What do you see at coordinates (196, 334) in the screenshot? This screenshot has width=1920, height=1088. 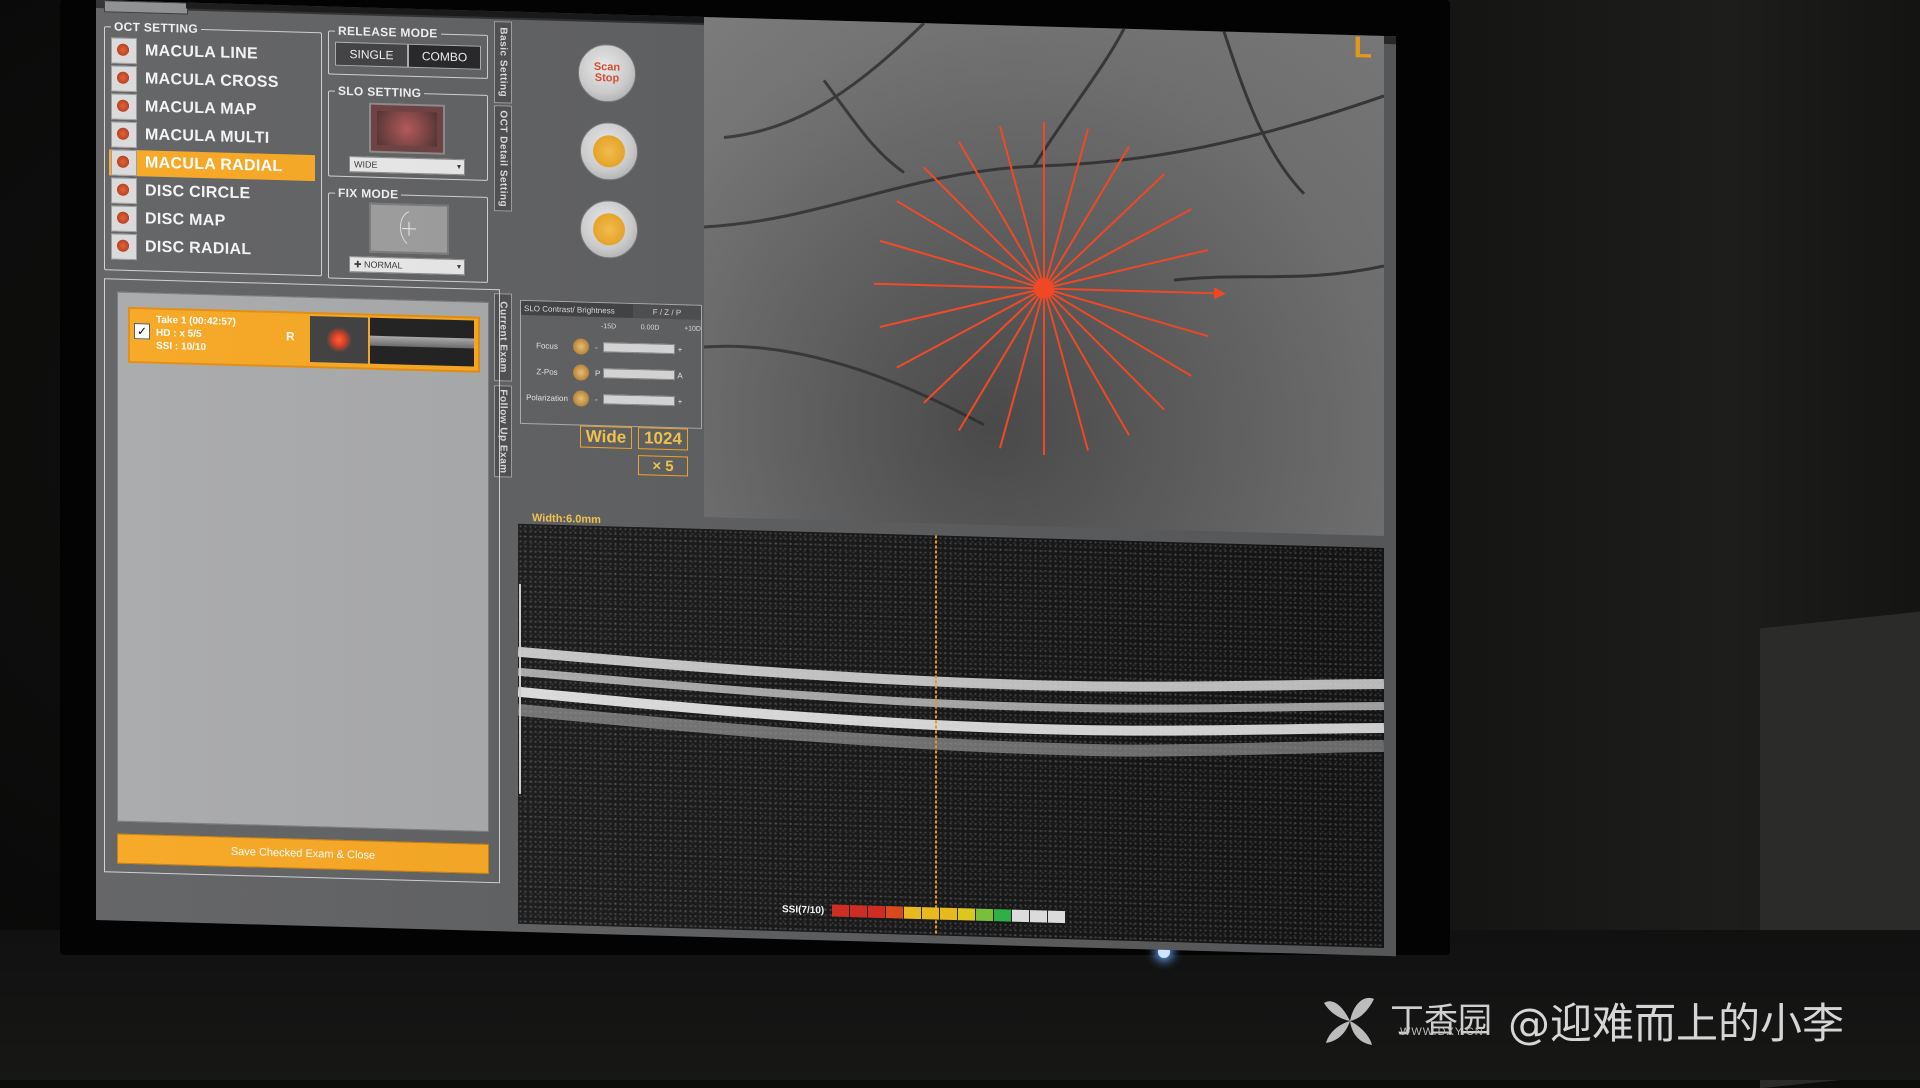 I see `exam-info: Take 1 (00:42:57) HD : x 5/5 SSI : 10/10` at bounding box center [196, 334].